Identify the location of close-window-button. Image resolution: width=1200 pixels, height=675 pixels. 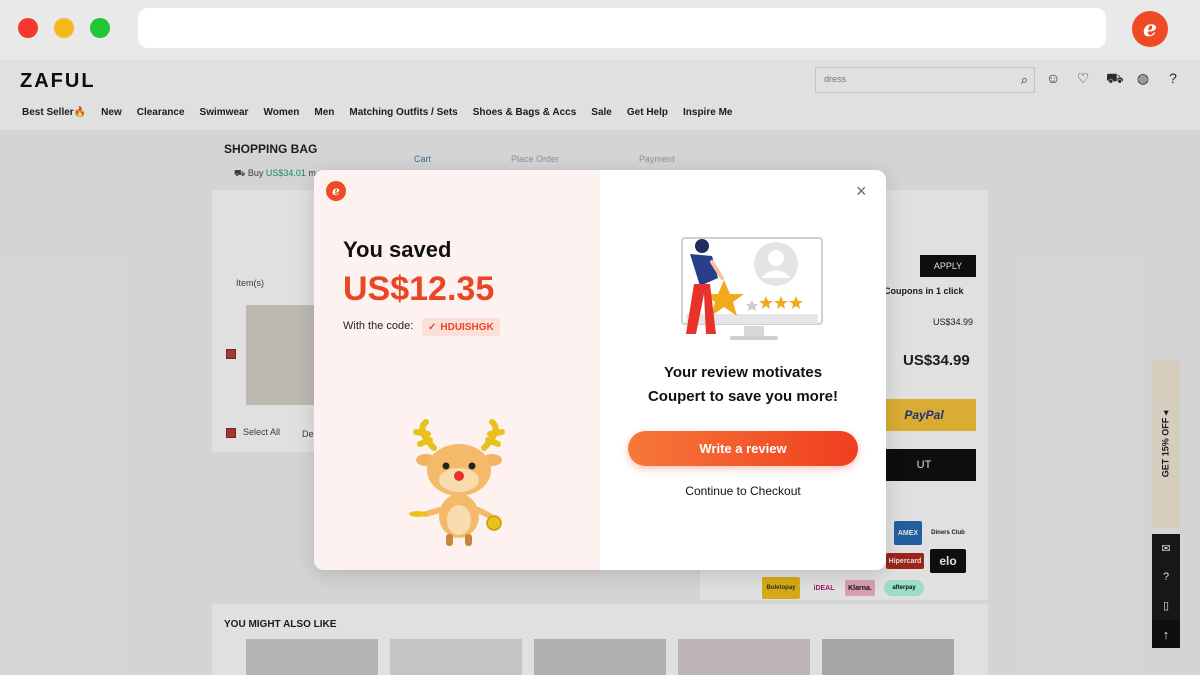
(28, 28).